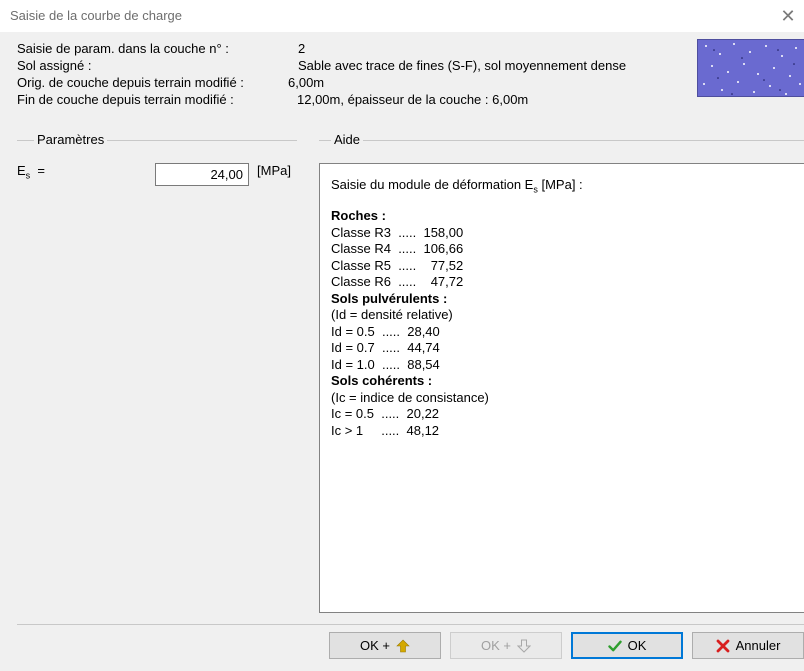 The width and height of the screenshot is (804, 671). I want to click on title-bar: Saisie de la courbe de charge ✕, so click(402, 16).